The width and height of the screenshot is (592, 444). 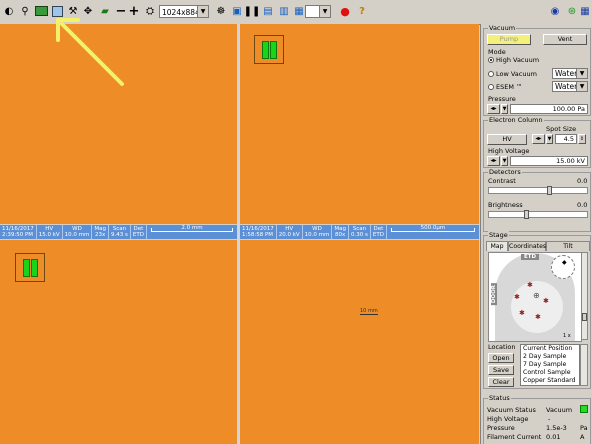 I want to click on detectors-group: Detectors Contrast 0.0 Brightness 0.0, so click(x=537, y=200).